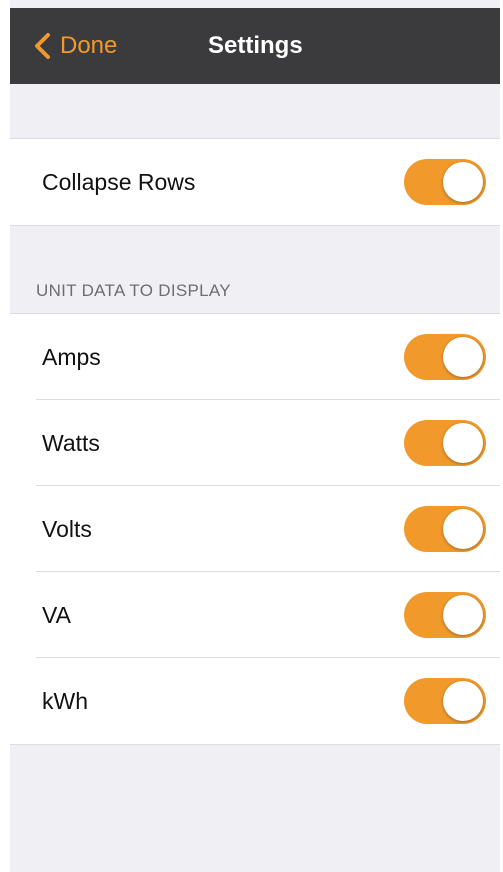  I want to click on volts-toggle, so click(445, 529).